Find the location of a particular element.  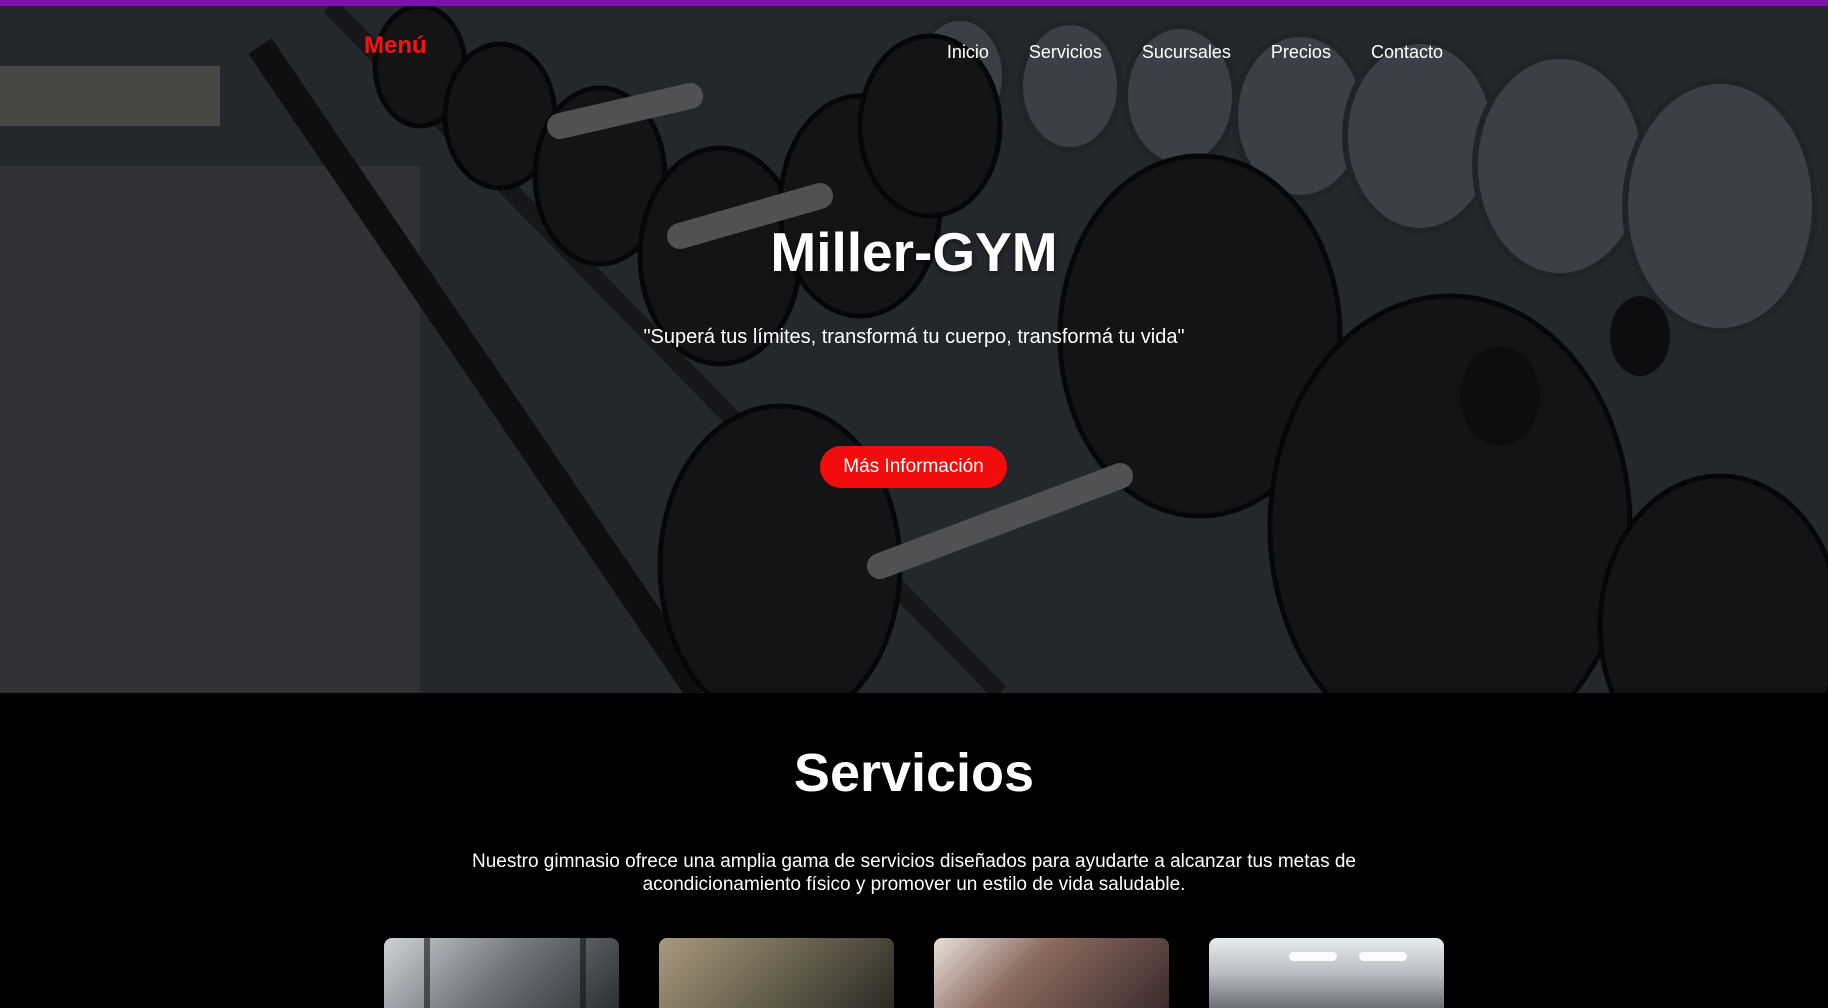

more-info-button: Más Información is located at coordinates (913, 467).